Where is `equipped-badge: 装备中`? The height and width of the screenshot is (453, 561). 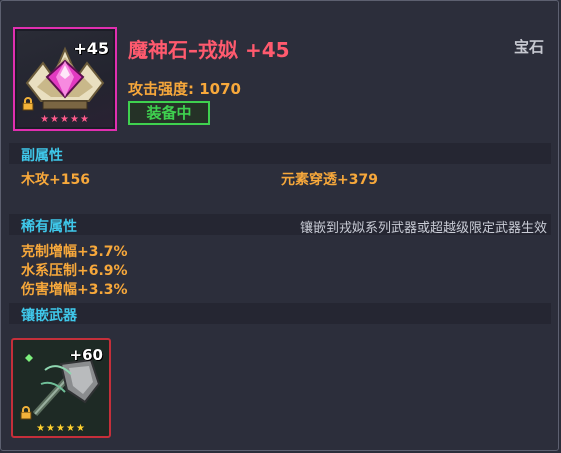 equipped-badge: 装备中 is located at coordinates (169, 113).